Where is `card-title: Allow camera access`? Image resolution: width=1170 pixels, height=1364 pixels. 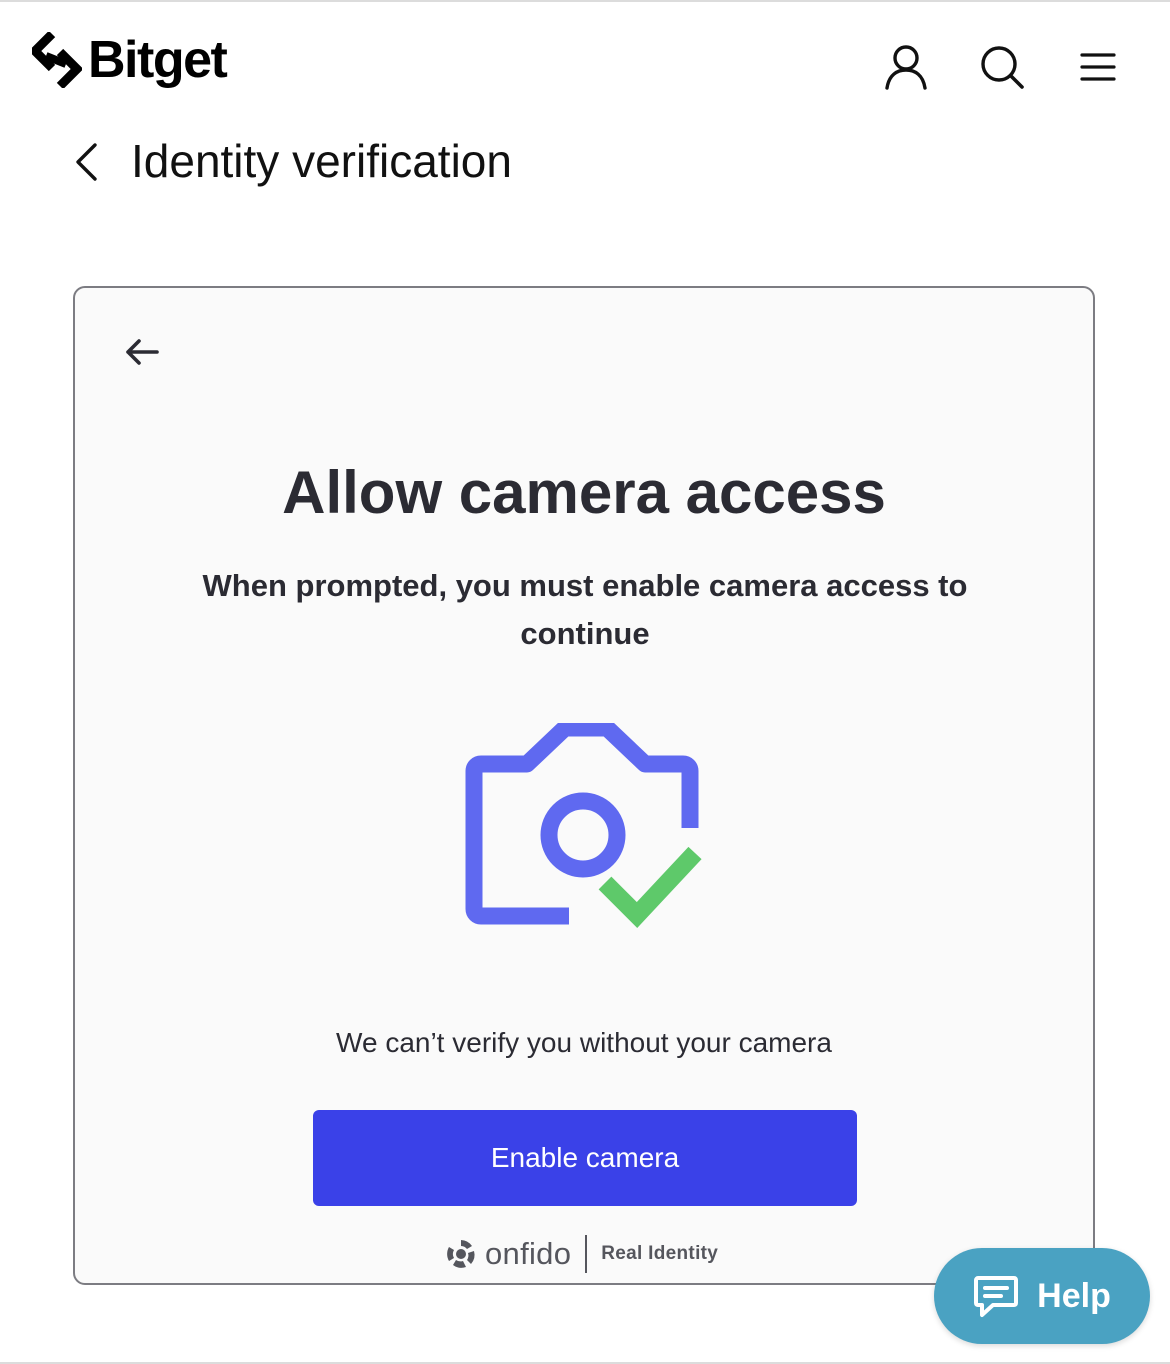 card-title: Allow camera access is located at coordinates (584, 492).